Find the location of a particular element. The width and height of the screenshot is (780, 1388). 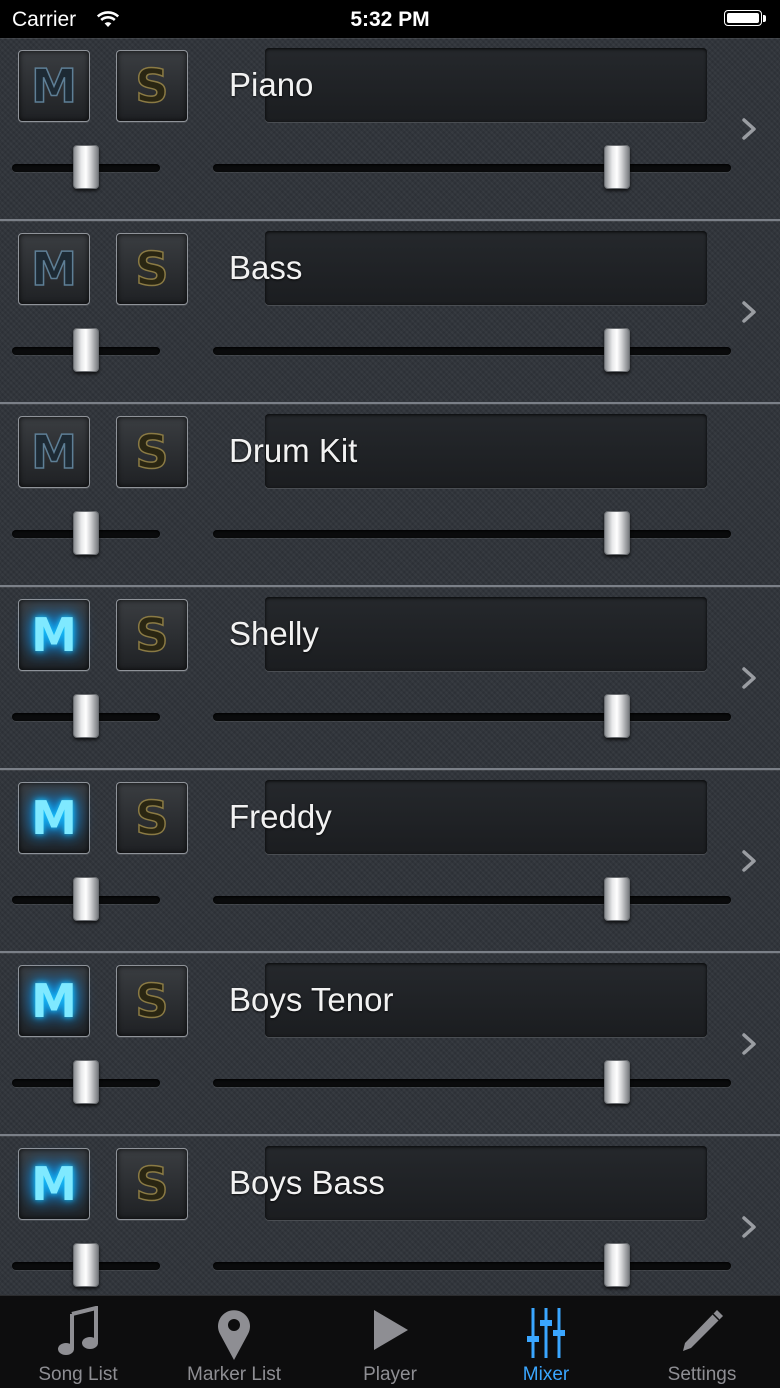

music-note-icon is located at coordinates (78, 1330).